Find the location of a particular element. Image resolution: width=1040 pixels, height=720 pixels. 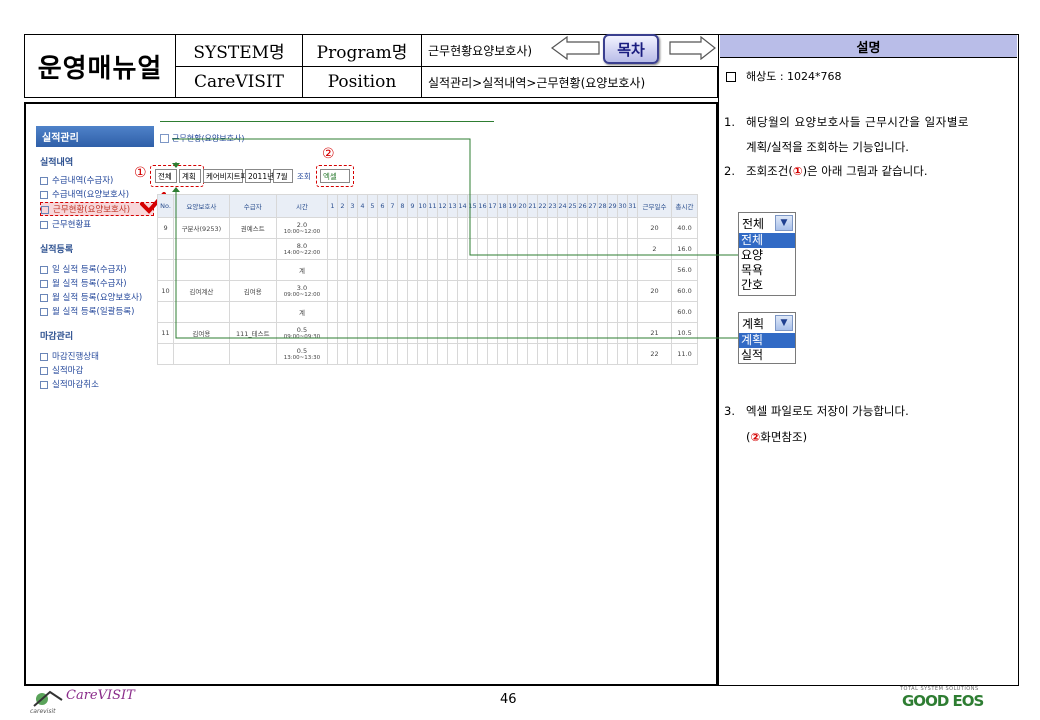

footer-logo-text: CareVISIT is located at coordinates (100, 695).